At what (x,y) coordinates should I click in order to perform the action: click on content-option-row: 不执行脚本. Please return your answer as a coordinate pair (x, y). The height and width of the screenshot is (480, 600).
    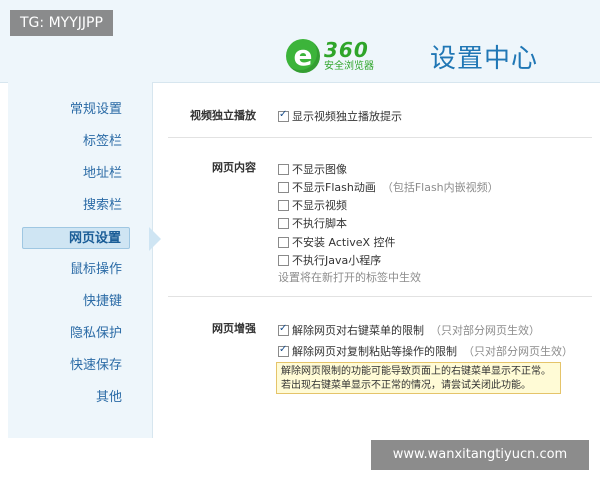
    Looking at the image, I should click on (312, 223).